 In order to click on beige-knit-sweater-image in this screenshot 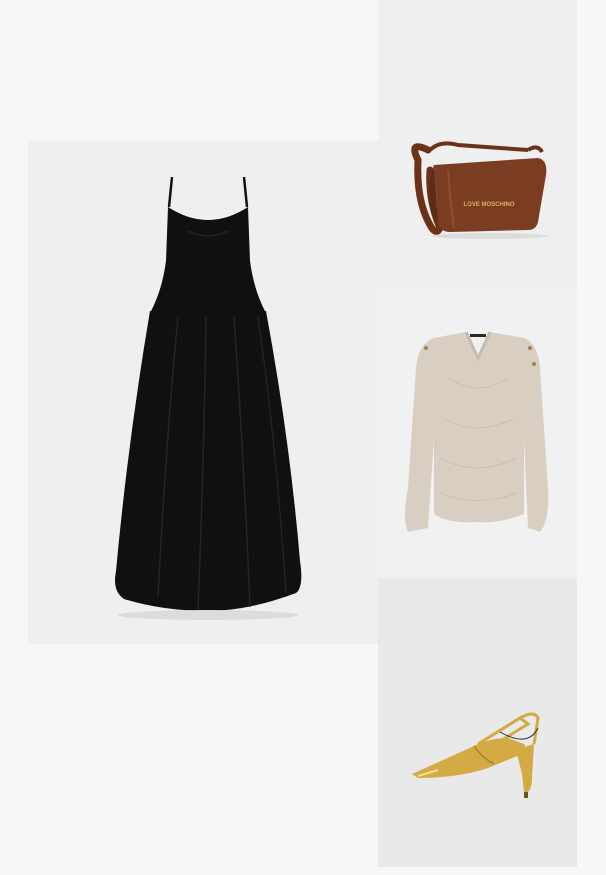, I will do `click(477, 433)`.